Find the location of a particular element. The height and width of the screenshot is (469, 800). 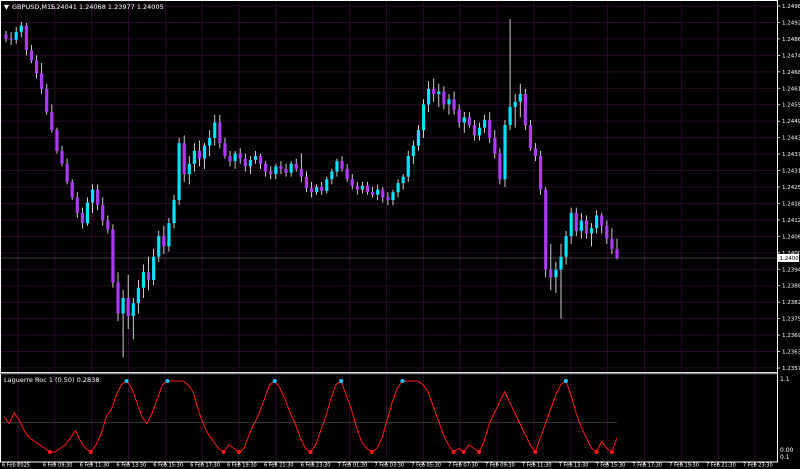

indicator-line is located at coordinates (310, 417).